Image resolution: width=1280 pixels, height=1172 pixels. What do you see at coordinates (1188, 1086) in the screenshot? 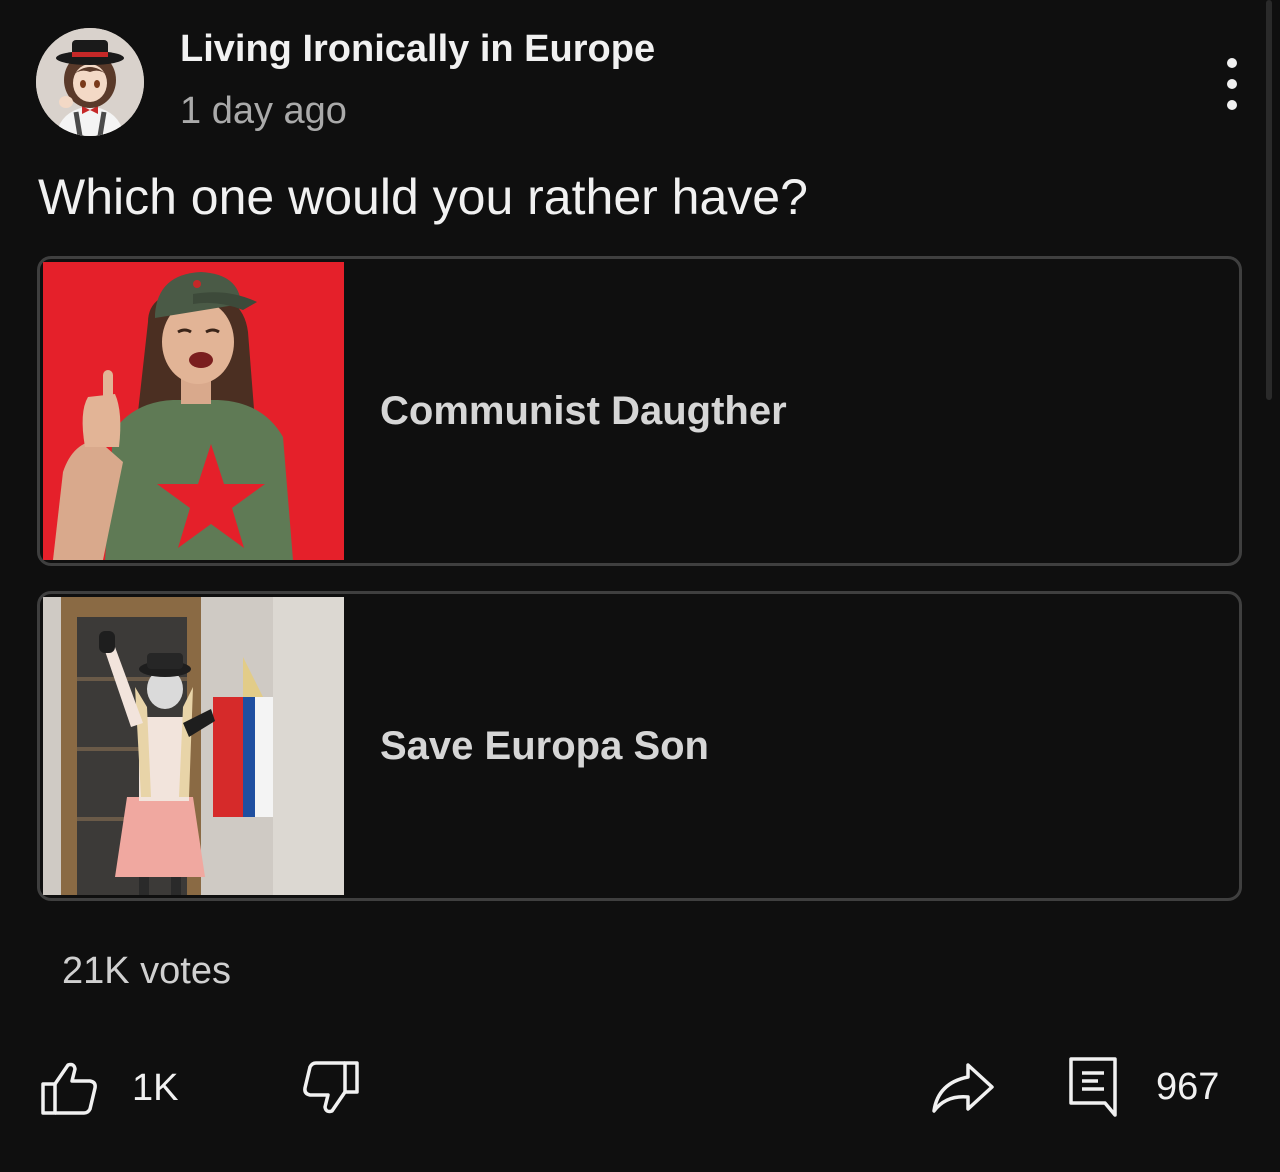
I see `comment-count: 967` at bounding box center [1188, 1086].